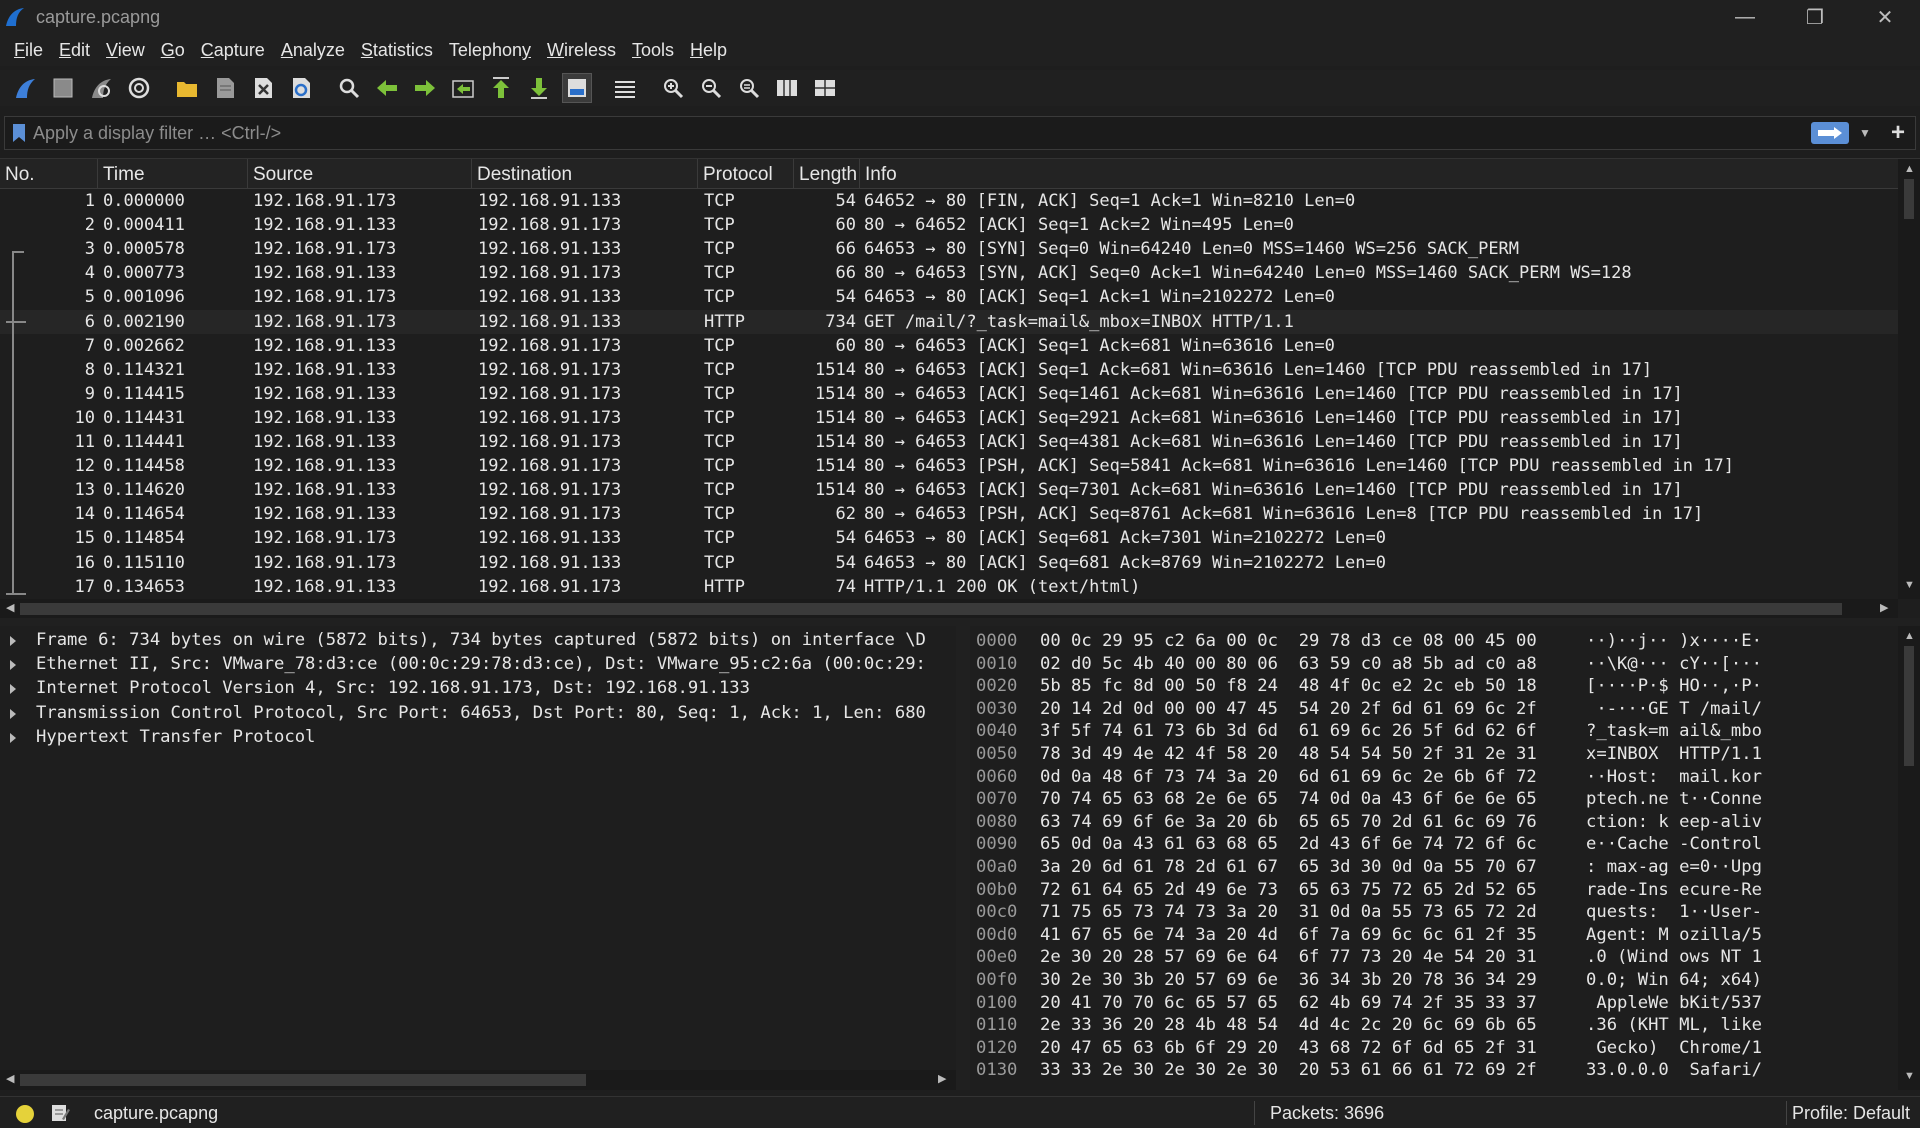  I want to click on first-packet-button, so click(501, 88).